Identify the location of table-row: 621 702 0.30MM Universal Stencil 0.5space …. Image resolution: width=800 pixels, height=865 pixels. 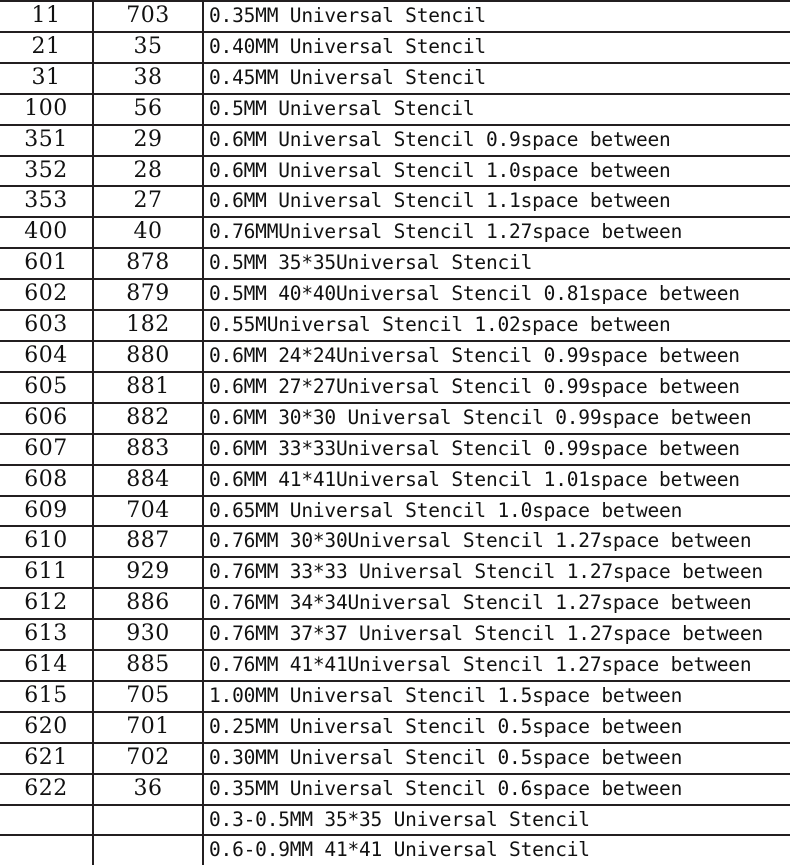
(395, 757).